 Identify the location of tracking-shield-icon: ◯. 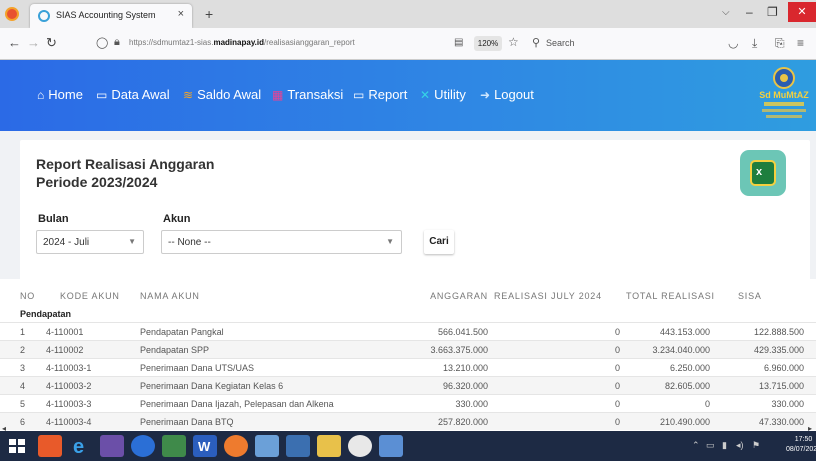
(102, 42).